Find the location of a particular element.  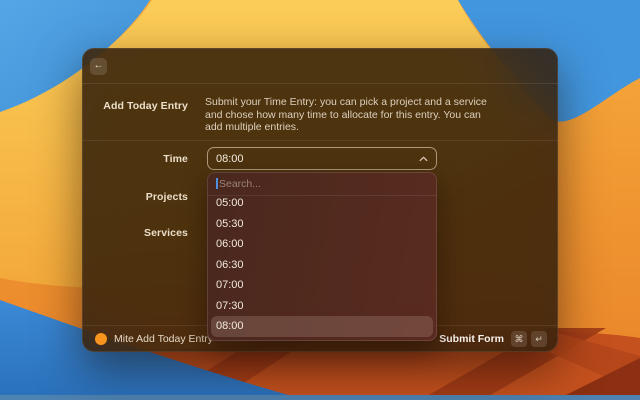

dropdown-option: 07:00 is located at coordinates (322, 285).